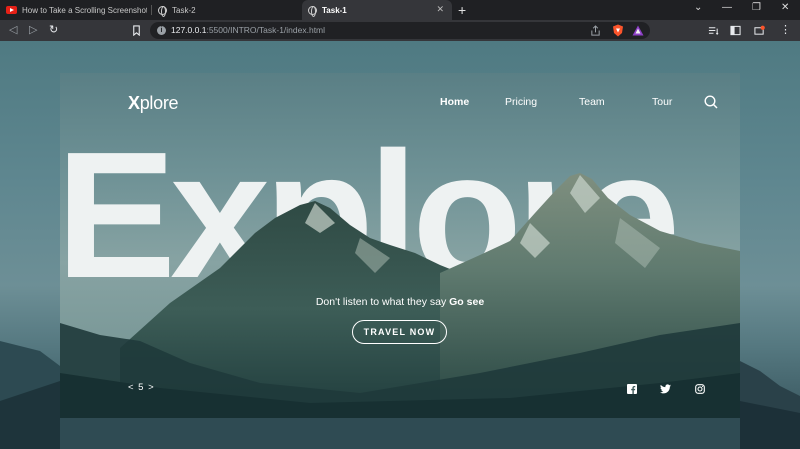 The width and height of the screenshot is (800, 449). What do you see at coordinates (226, 10) in the screenshot?
I see `tab-task-2: Task-2` at bounding box center [226, 10].